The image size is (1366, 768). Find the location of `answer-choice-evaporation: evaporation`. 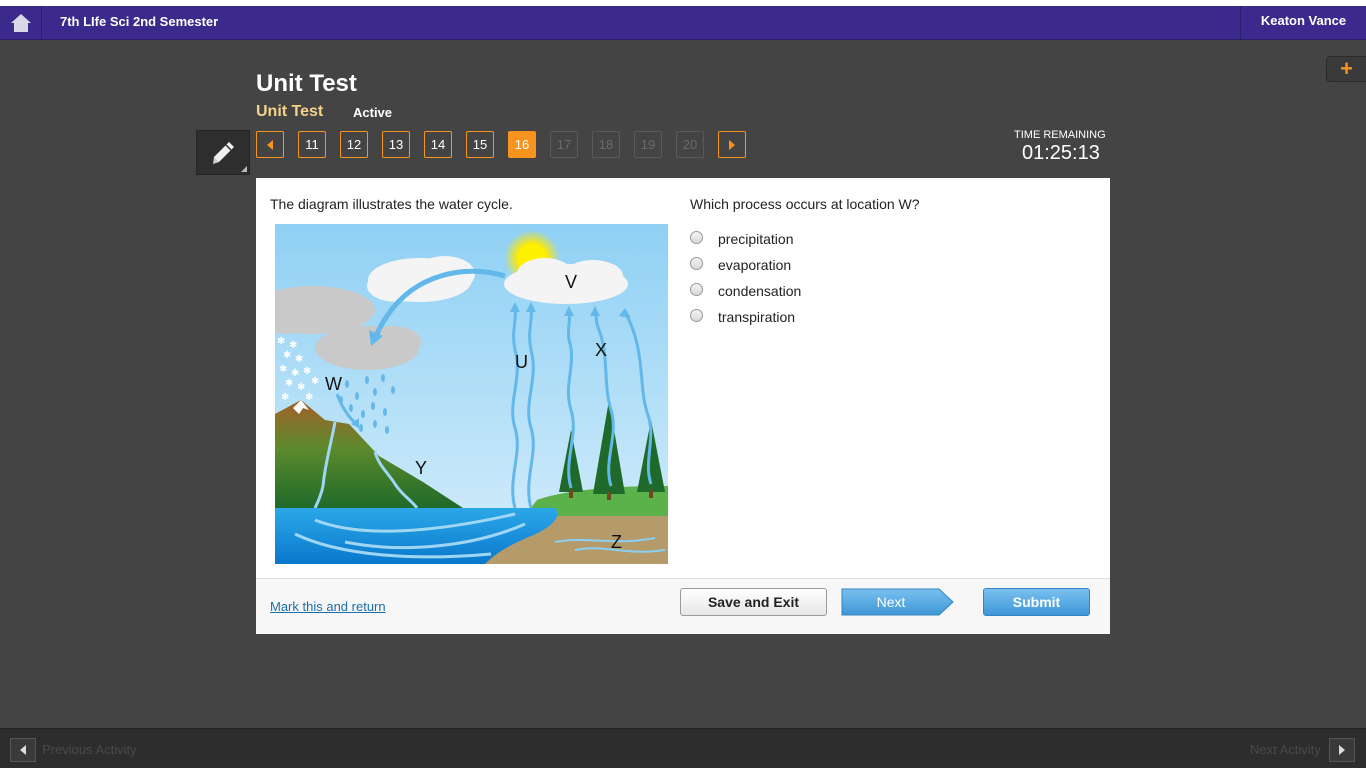

answer-choice-evaporation: evaporation is located at coordinates (740, 265).